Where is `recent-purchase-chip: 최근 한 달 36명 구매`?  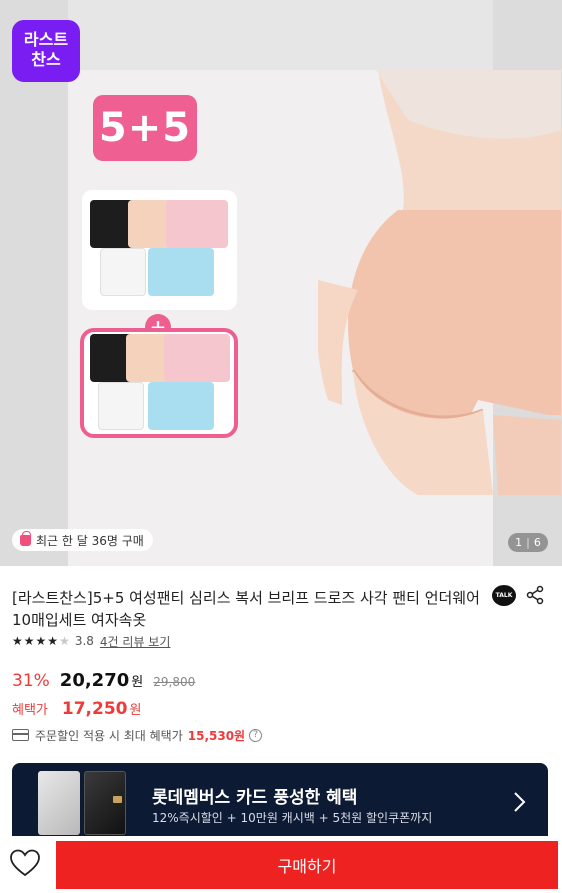 recent-purchase-chip: 최근 한 달 36명 구매 is located at coordinates (82, 540).